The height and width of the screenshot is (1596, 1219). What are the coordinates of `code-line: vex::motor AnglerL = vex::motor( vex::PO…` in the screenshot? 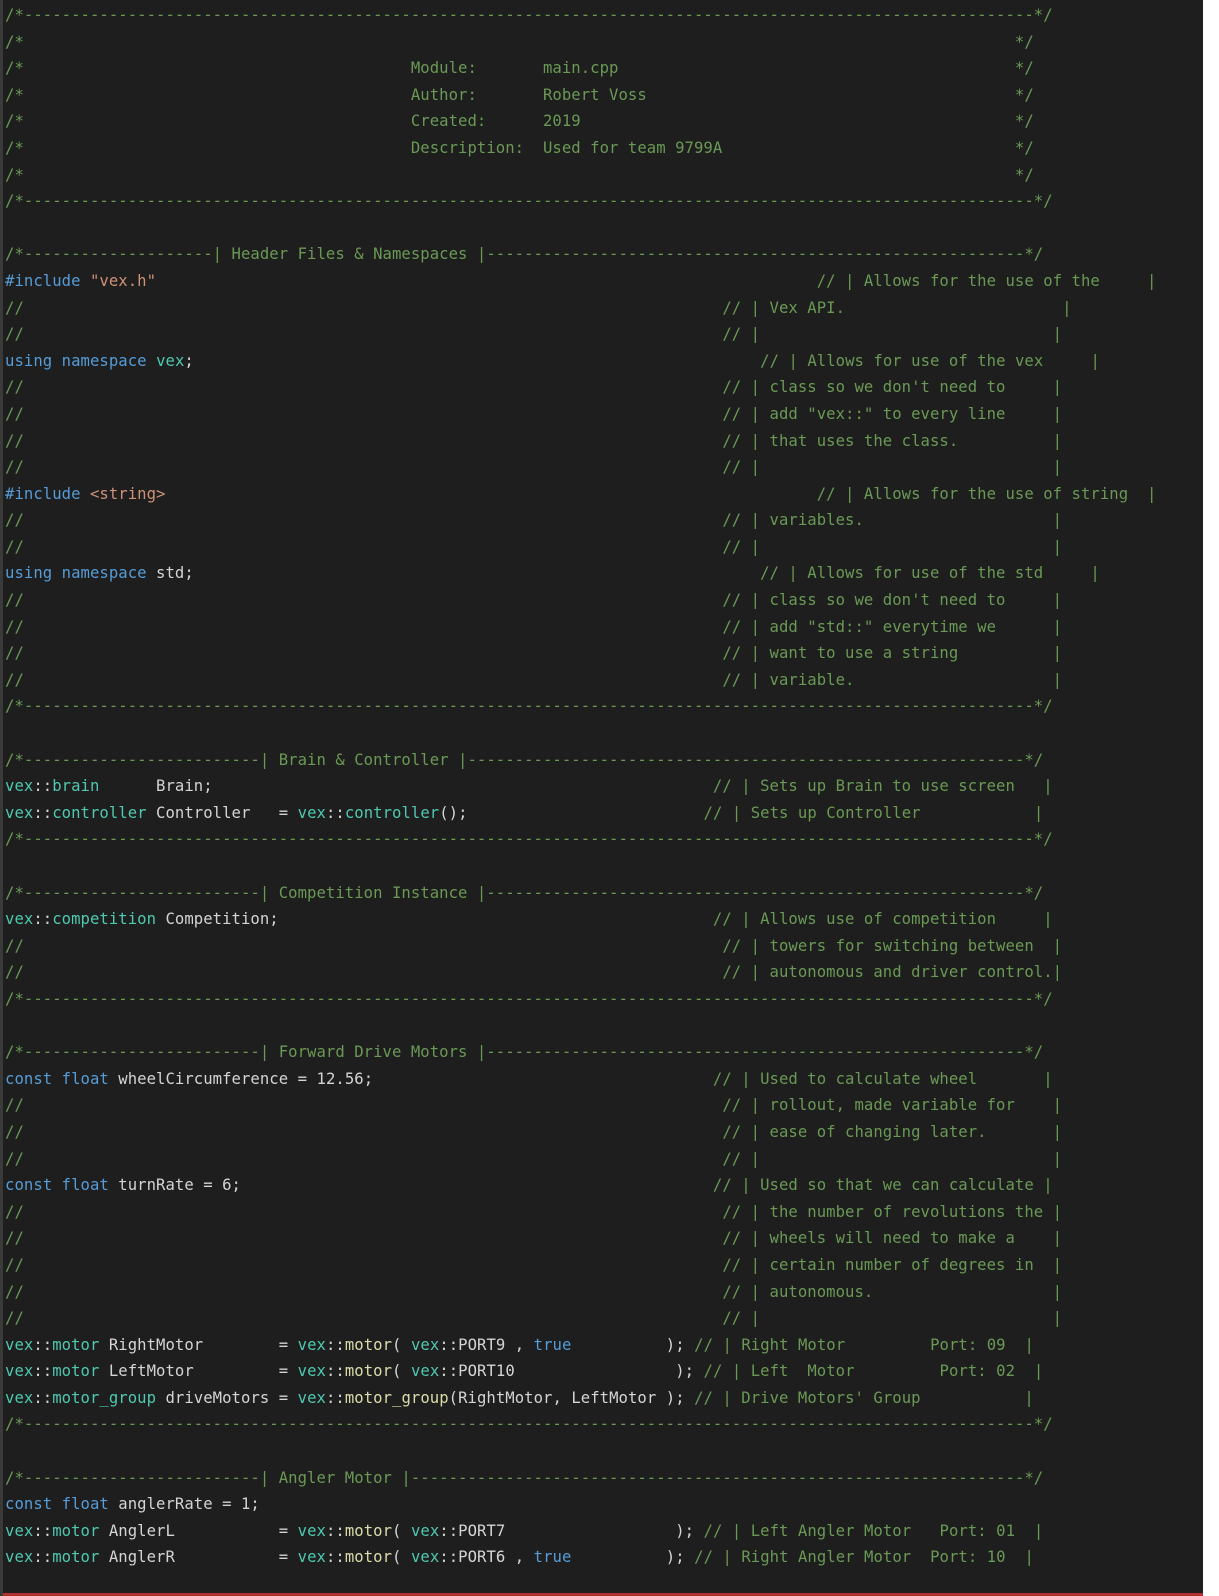 It's located at (581, 1531).